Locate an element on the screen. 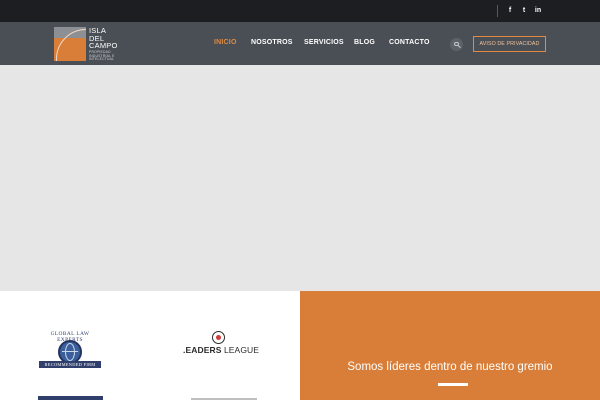  facebook-icon: f is located at coordinates (510, 11).